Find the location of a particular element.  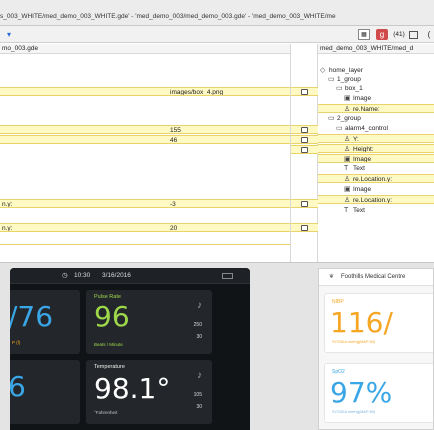

dropdown-arrow-icon: ▾ is located at coordinates (9, 34).